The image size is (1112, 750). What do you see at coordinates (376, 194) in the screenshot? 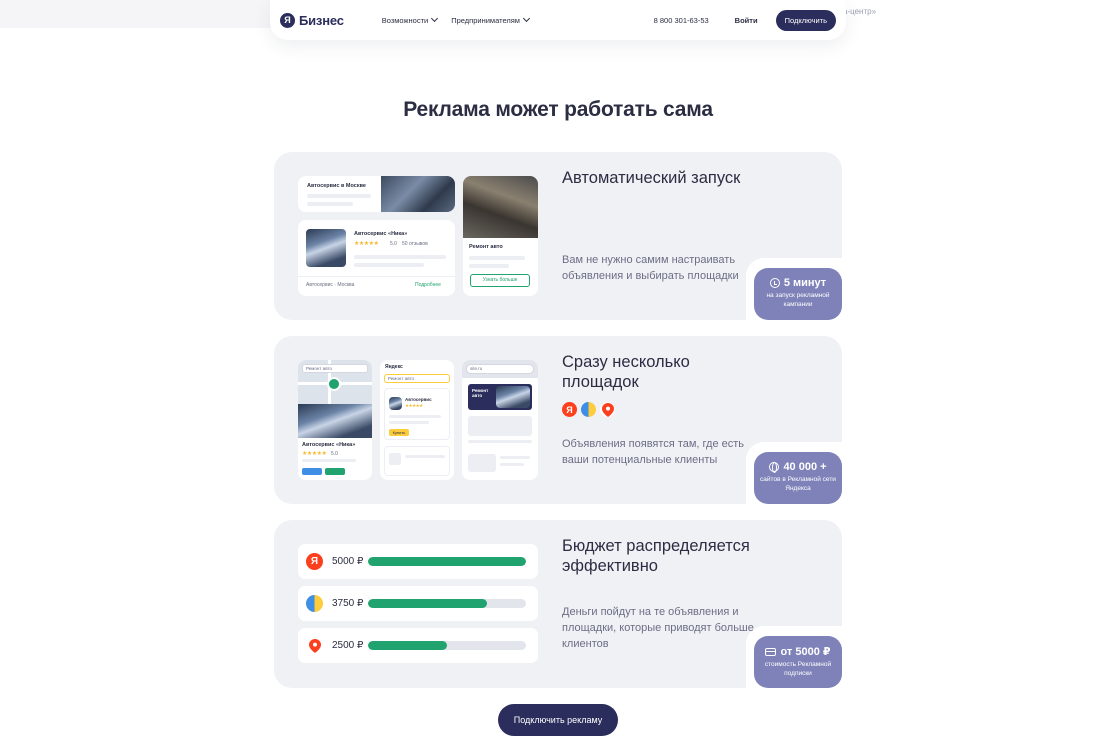
I see `search-result-card: Автосервис в Москве` at bounding box center [376, 194].